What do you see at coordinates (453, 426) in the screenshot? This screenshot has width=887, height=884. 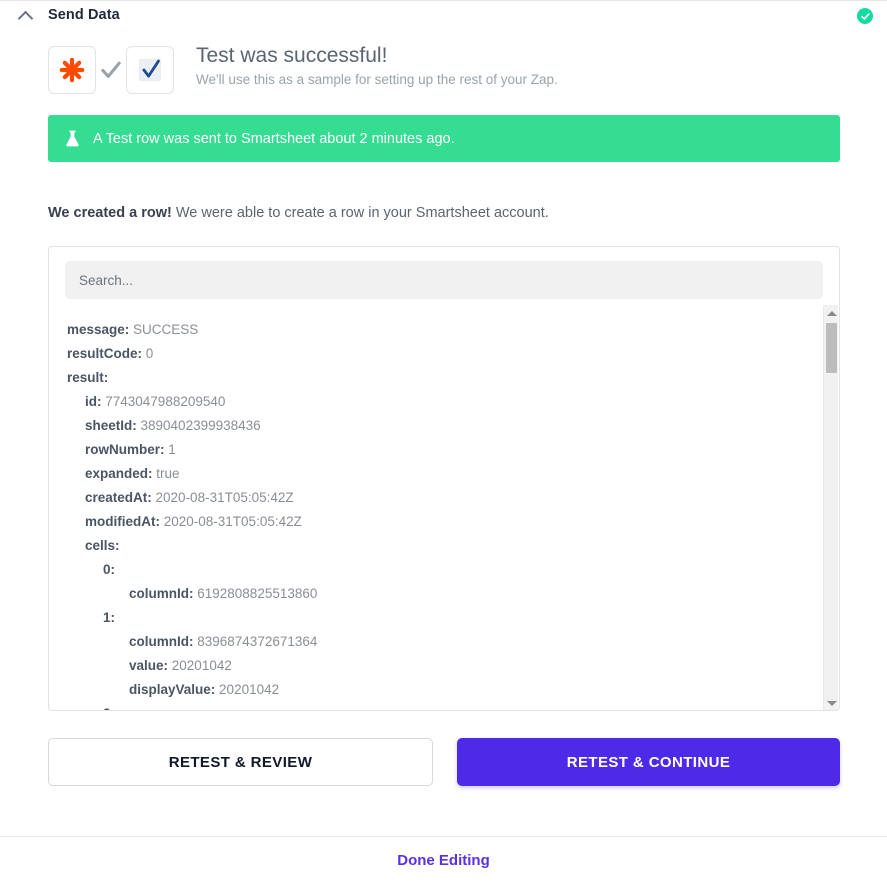 I see `data-row: sheetId: 3890402399938436` at bounding box center [453, 426].